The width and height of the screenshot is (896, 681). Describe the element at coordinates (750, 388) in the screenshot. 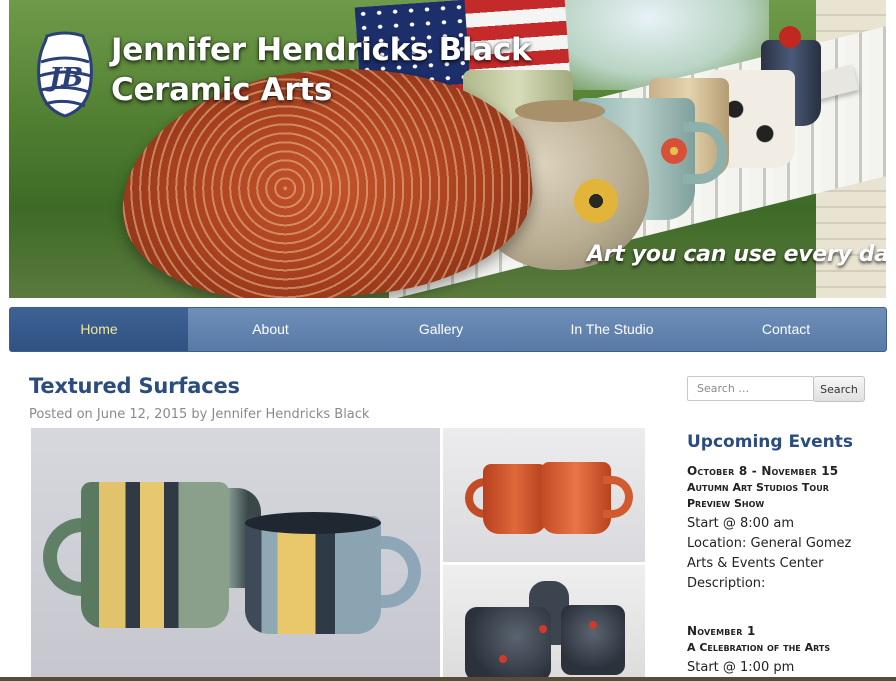

I see `search-input` at that location.